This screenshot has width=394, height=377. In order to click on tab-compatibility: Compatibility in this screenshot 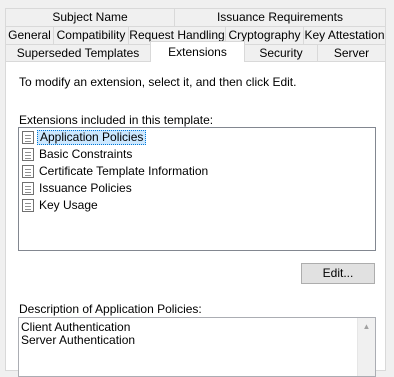, I will do `click(91, 35)`.